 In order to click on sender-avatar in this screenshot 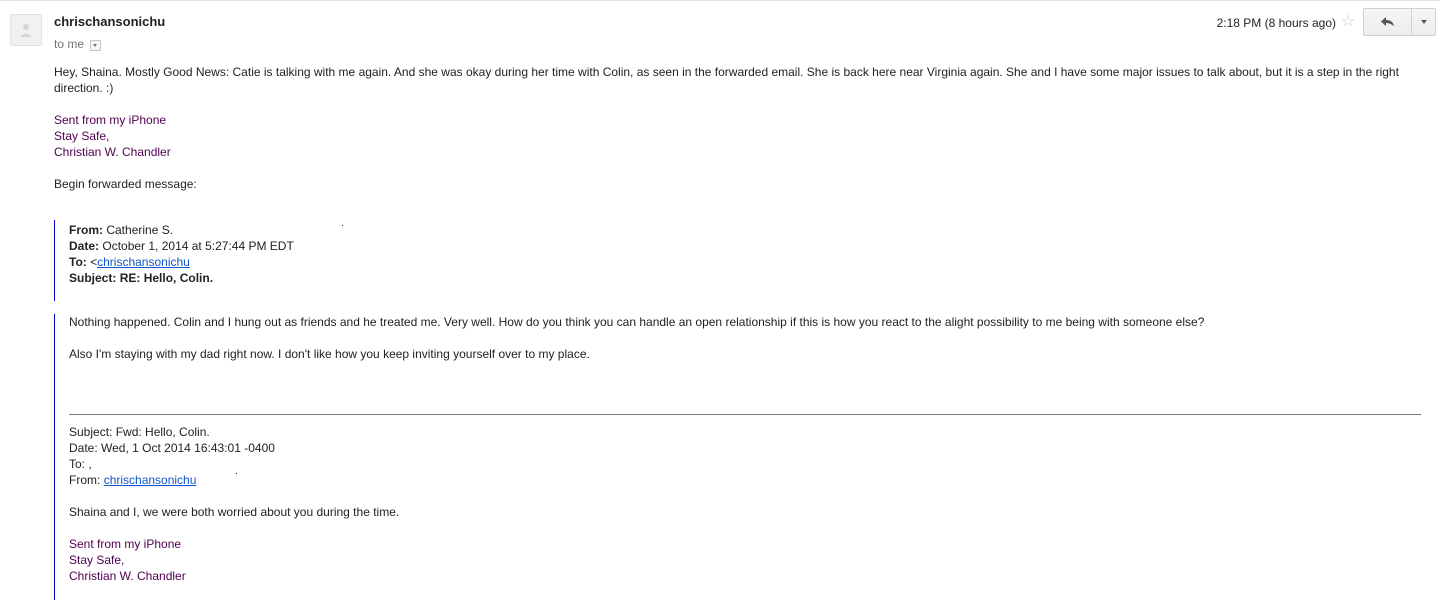, I will do `click(26, 30)`.